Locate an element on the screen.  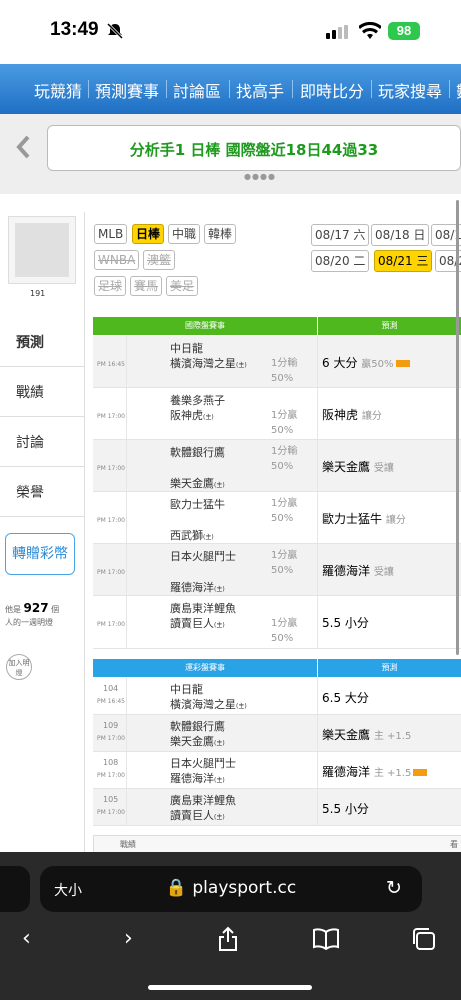
prediction: 歐力士猛牛 讓分 is located at coordinates (364, 519).